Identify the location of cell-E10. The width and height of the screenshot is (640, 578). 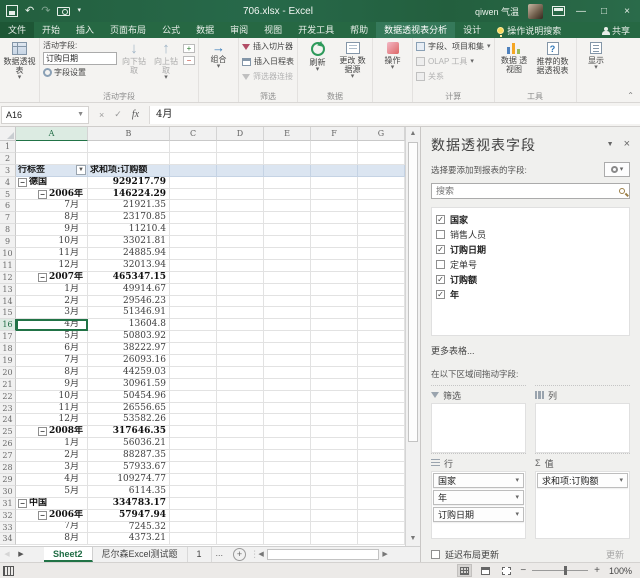
(287, 254).